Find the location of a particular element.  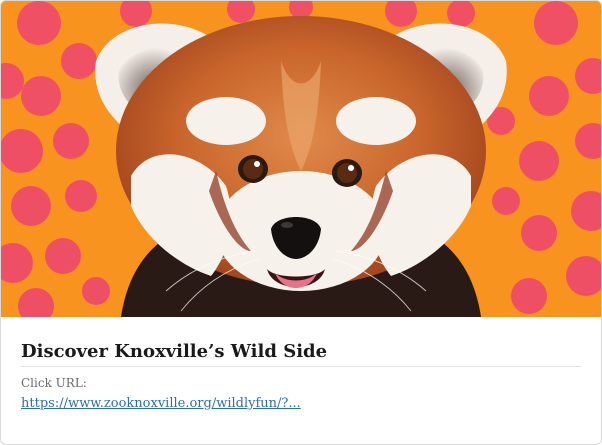

click-url-label: Click URL: is located at coordinates (54, 383).